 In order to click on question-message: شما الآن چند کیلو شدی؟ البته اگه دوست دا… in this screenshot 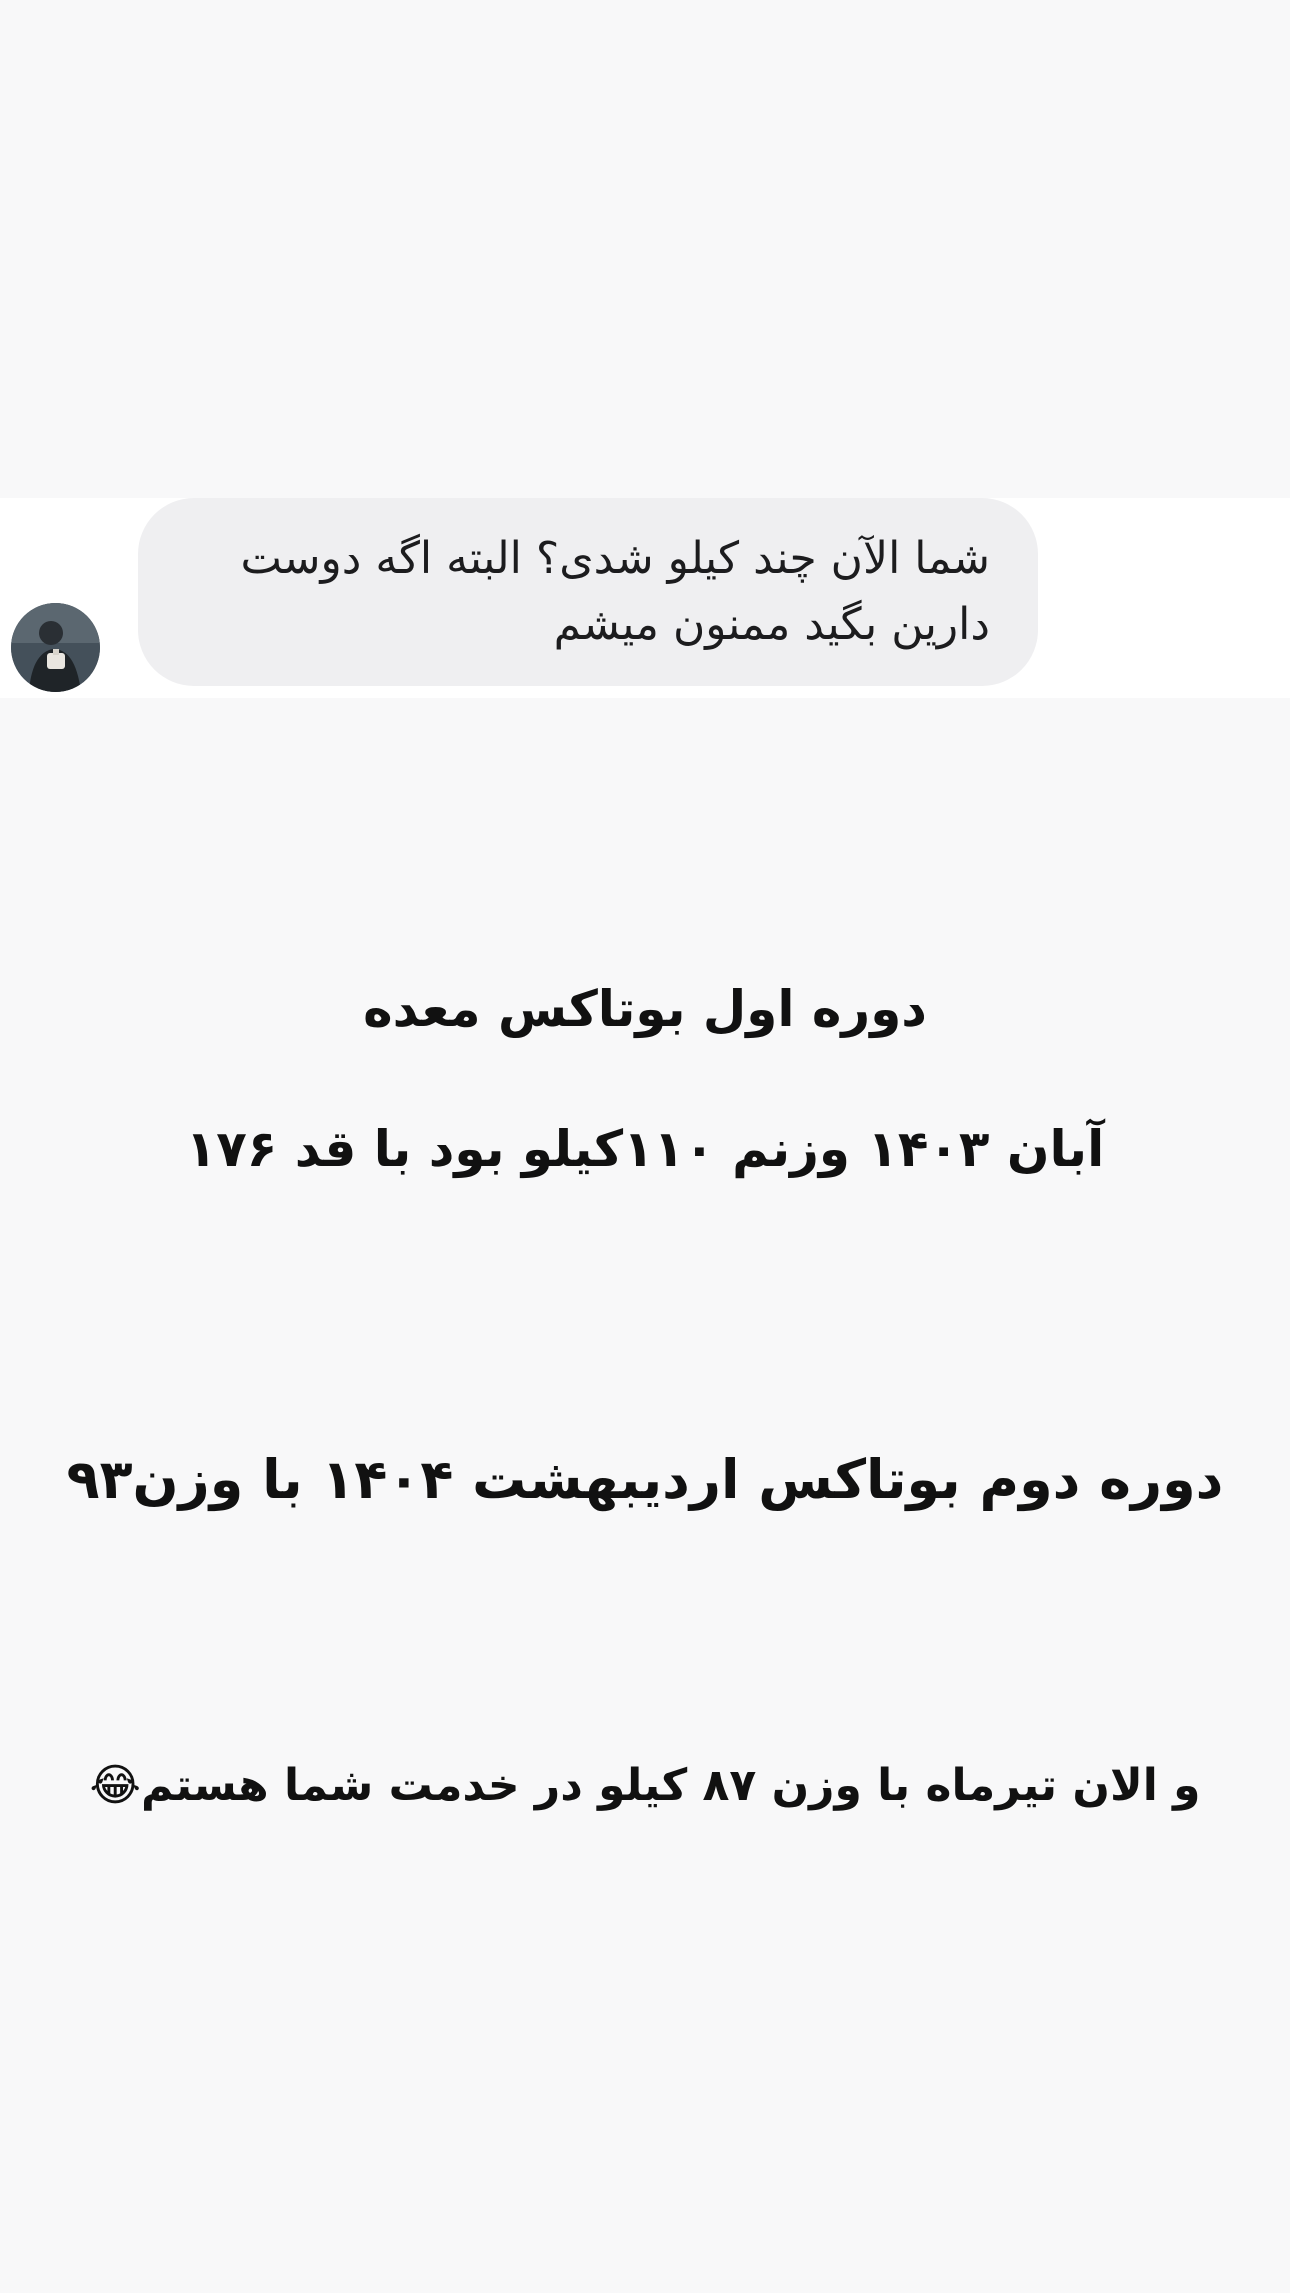, I will do `click(615, 591)`.